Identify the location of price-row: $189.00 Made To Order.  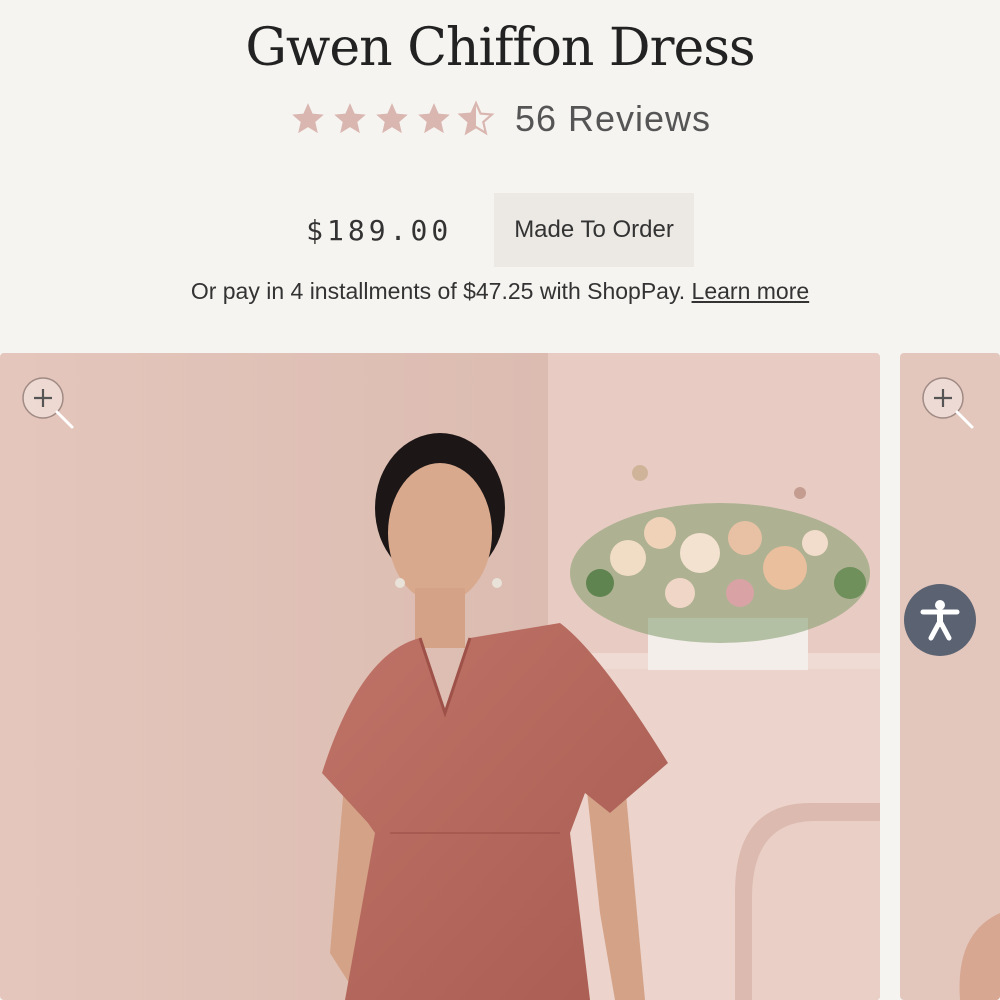
(500, 230).